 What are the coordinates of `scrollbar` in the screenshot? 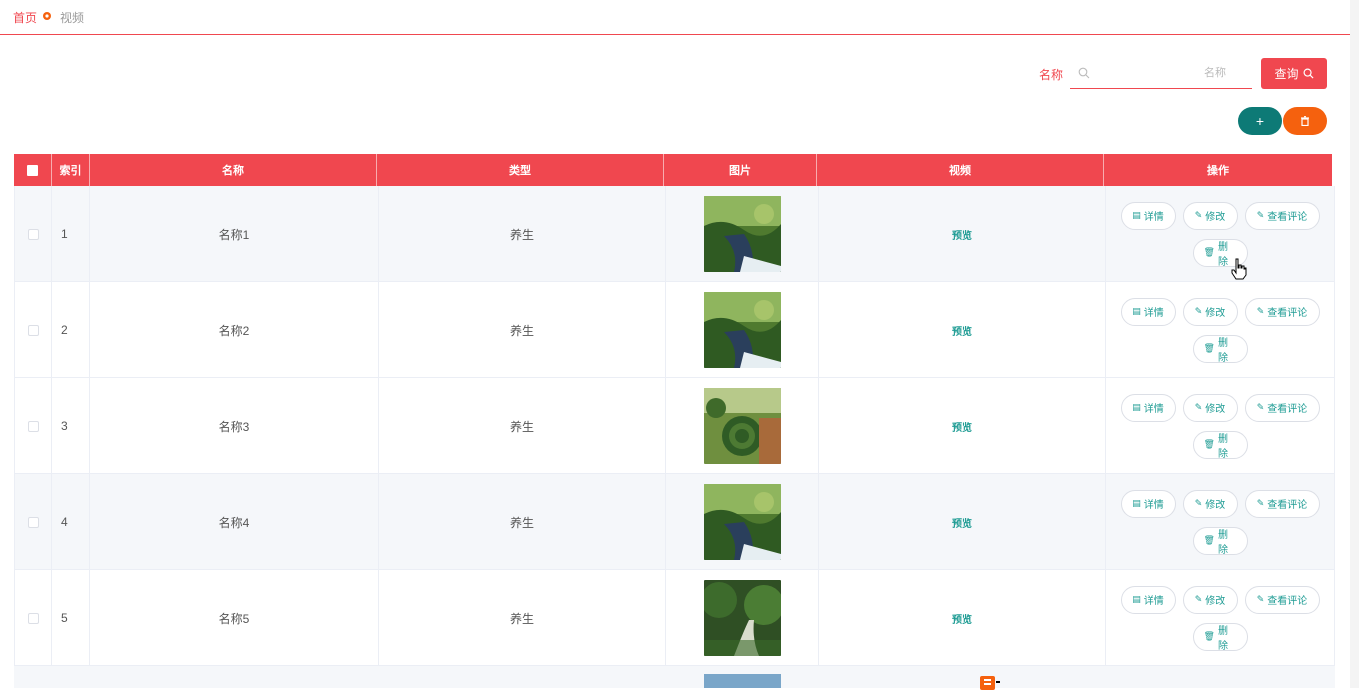 It's located at (1354, 344).